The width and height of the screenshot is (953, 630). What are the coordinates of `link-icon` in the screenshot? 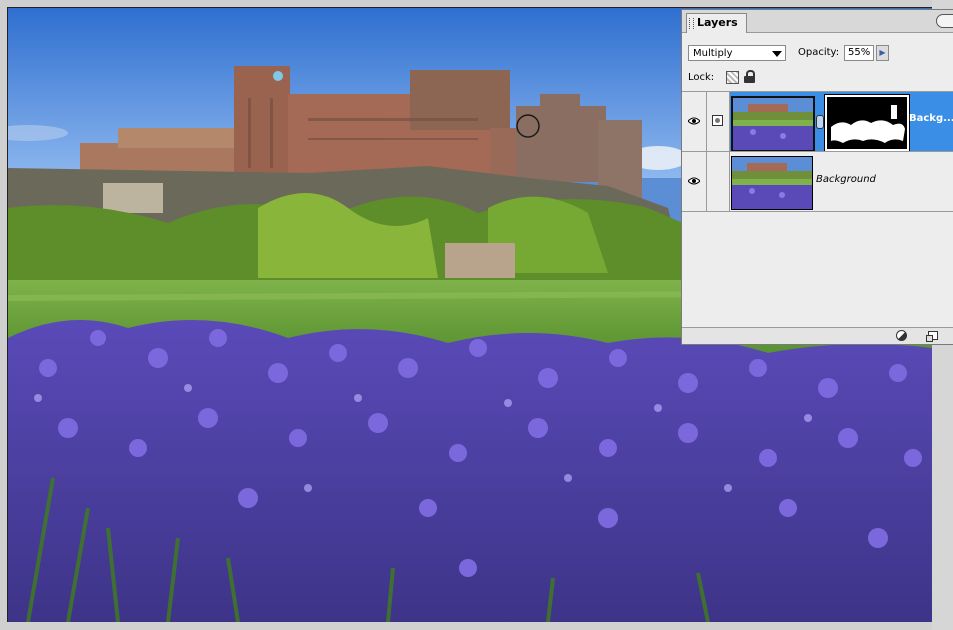 It's located at (820, 122).